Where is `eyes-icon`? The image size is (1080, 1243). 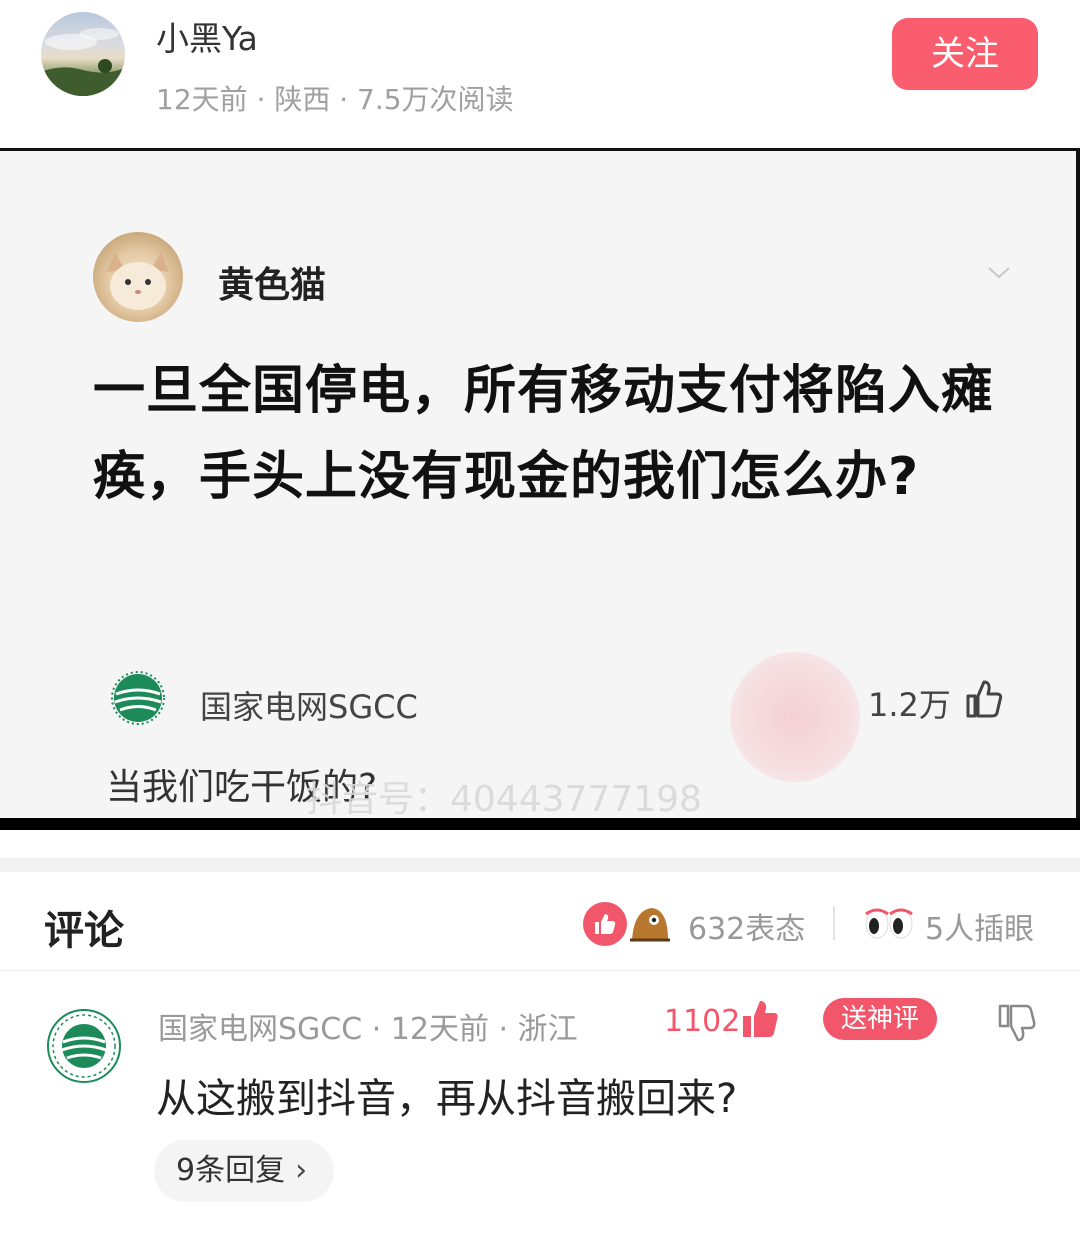
eyes-icon is located at coordinates (889, 922).